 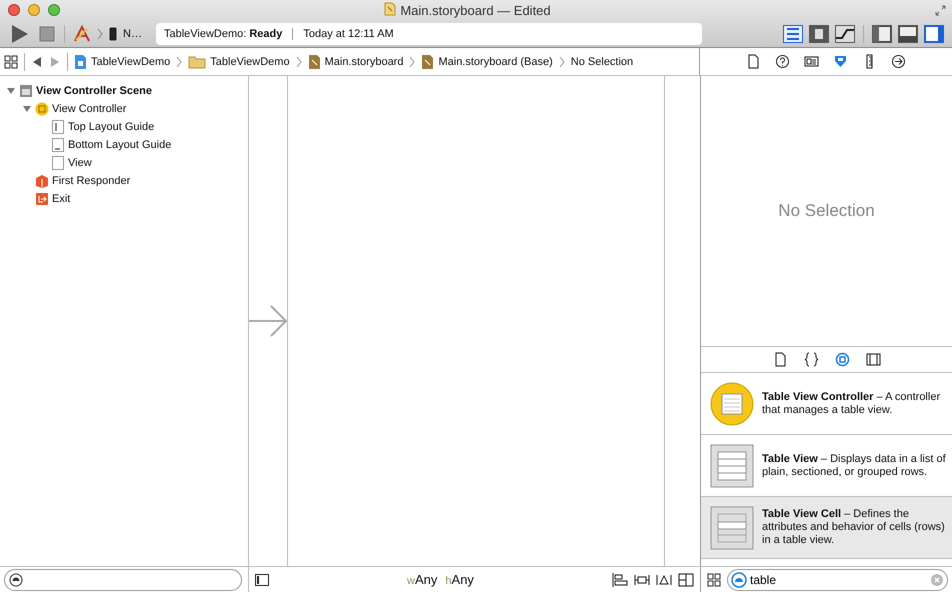 What do you see at coordinates (268, 321) in the screenshot?
I see `arrow-icon` at bounding box center [268, 321].